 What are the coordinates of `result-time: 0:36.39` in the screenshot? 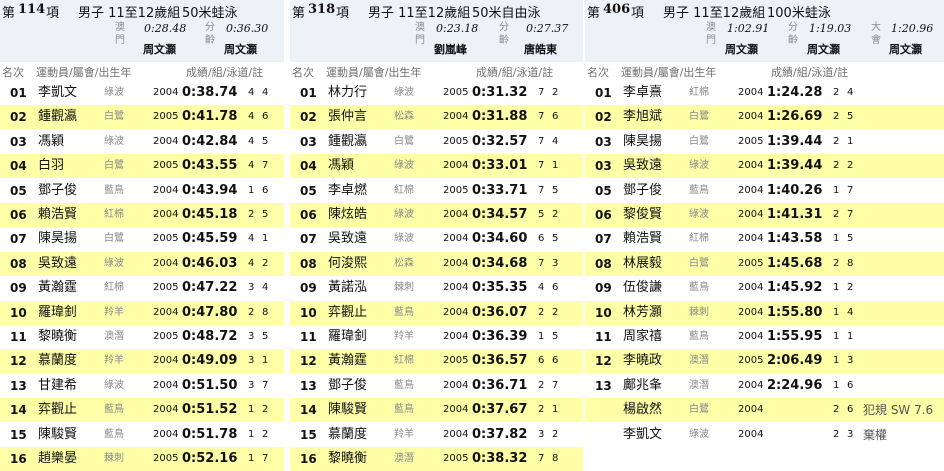 It's located at (500, 336).